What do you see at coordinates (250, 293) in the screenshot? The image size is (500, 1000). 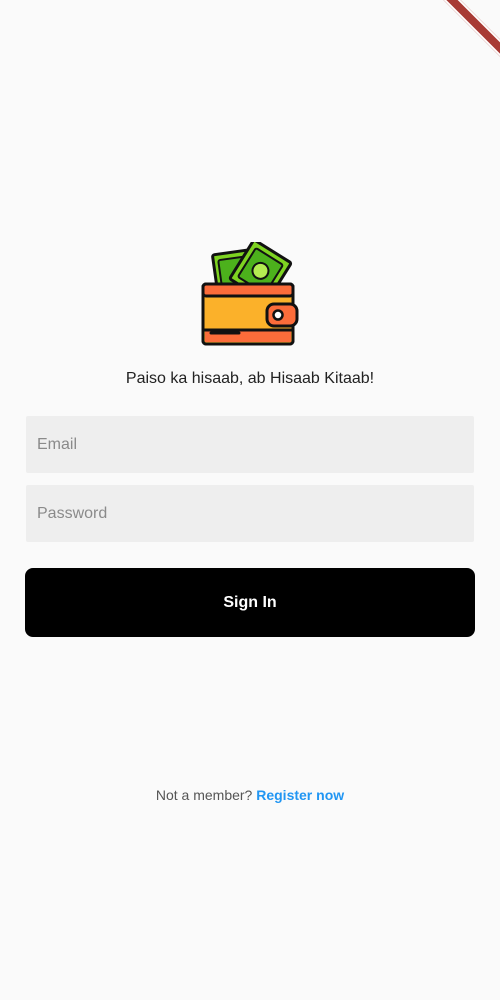 I see `wallet-with-cash-icon` at bounding box center [250, 293].